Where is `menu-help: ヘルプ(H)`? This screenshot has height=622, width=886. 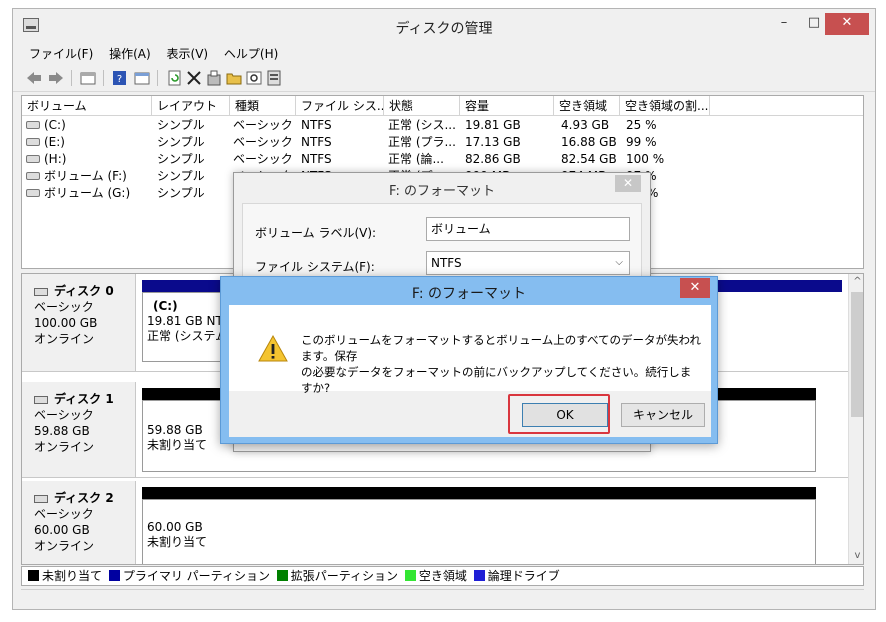
menu-help: ヘルプ(H) is located at coordinates (251, 52).